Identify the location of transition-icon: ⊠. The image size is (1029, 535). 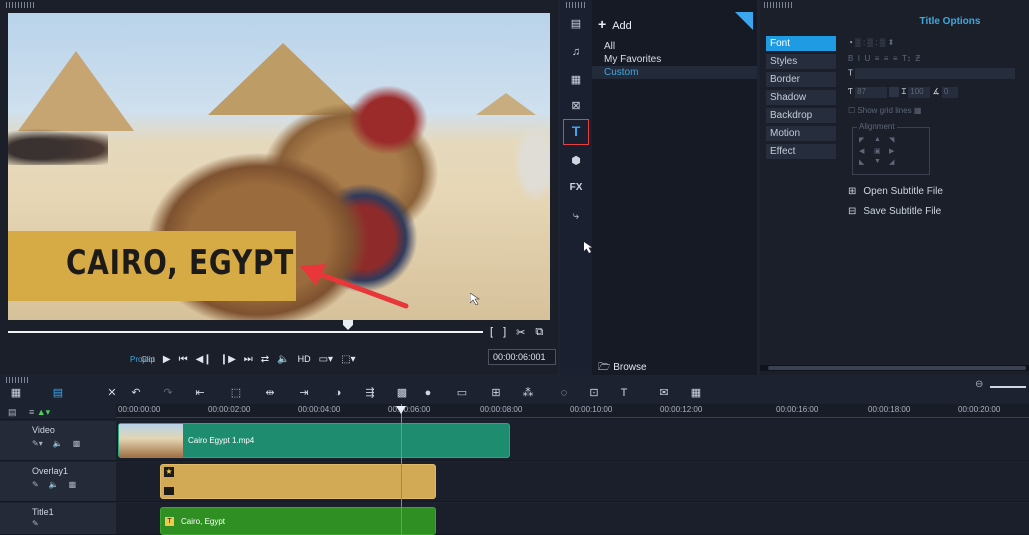
(576, 106).